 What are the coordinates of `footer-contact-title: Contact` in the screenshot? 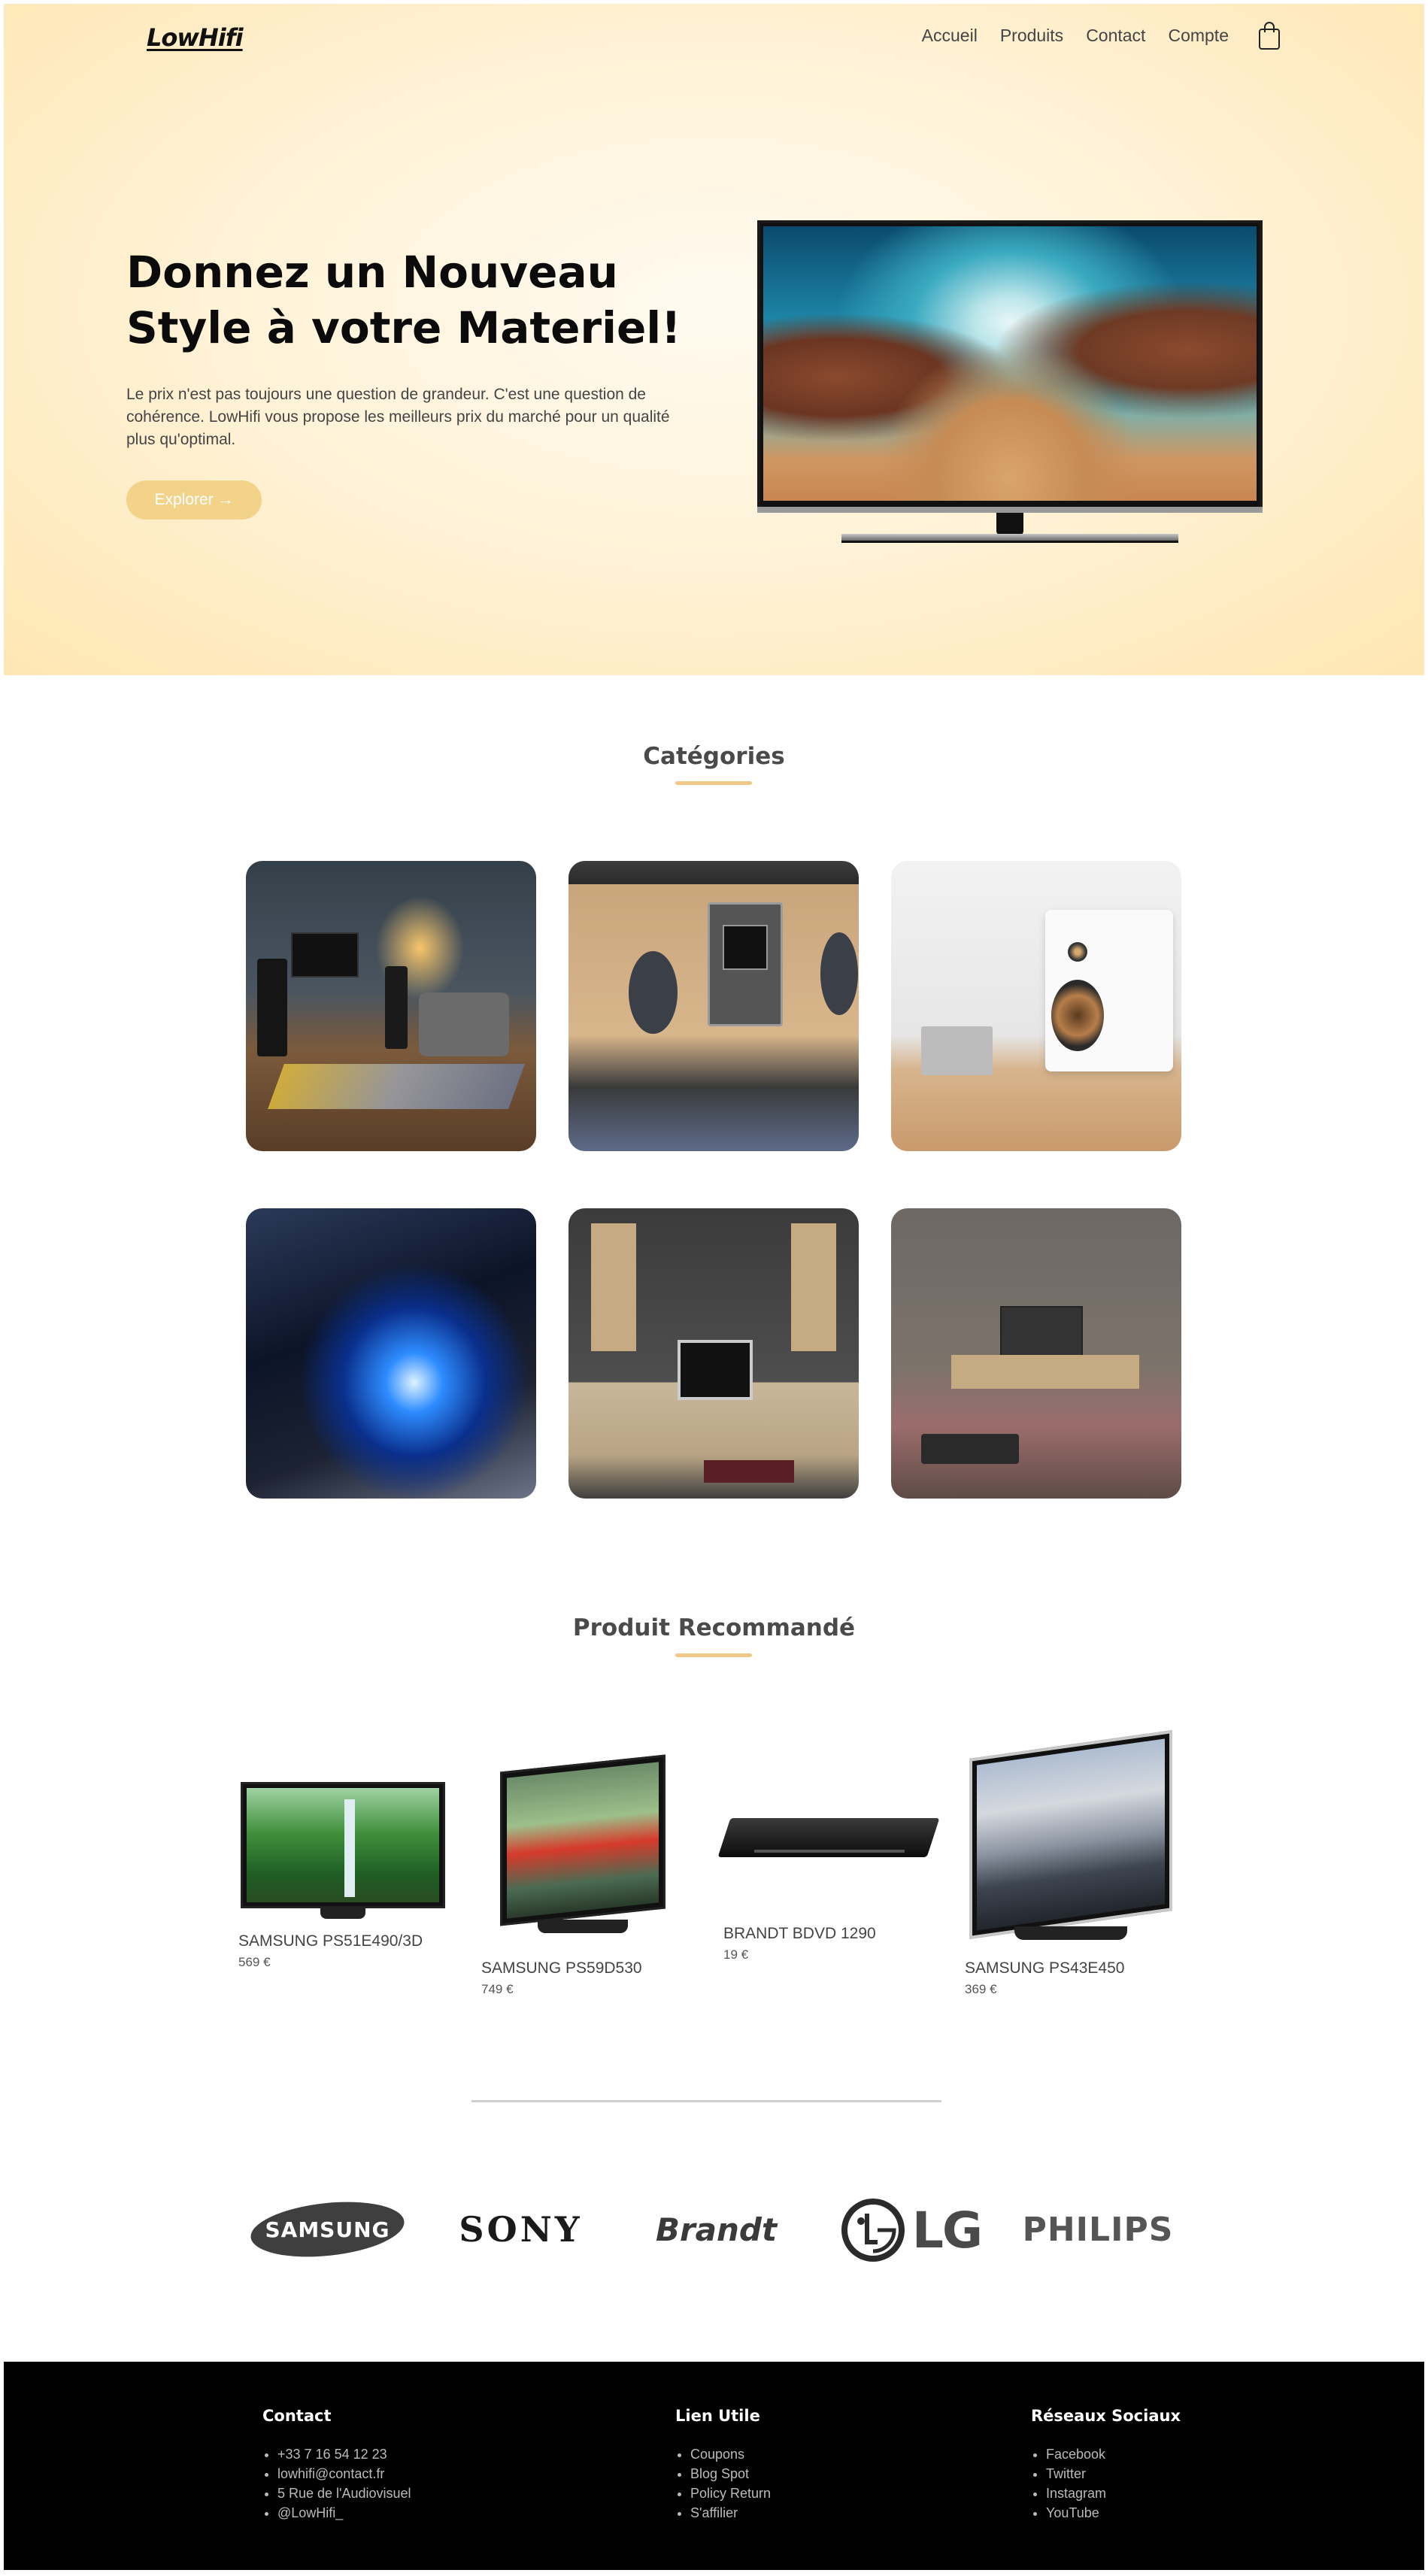 It's located at (297, 2416).